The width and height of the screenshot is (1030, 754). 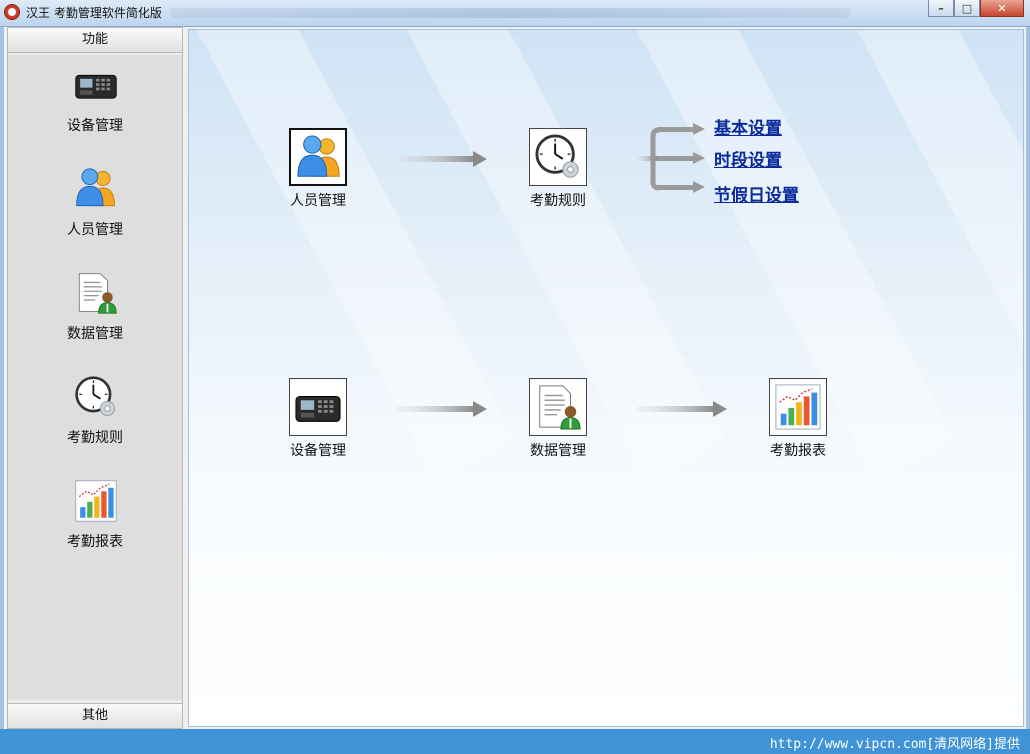 What do you see at coordinates (318, 201) in the screenshot?
I see `node-label: 人员管理` at bounding box center [318, 201].